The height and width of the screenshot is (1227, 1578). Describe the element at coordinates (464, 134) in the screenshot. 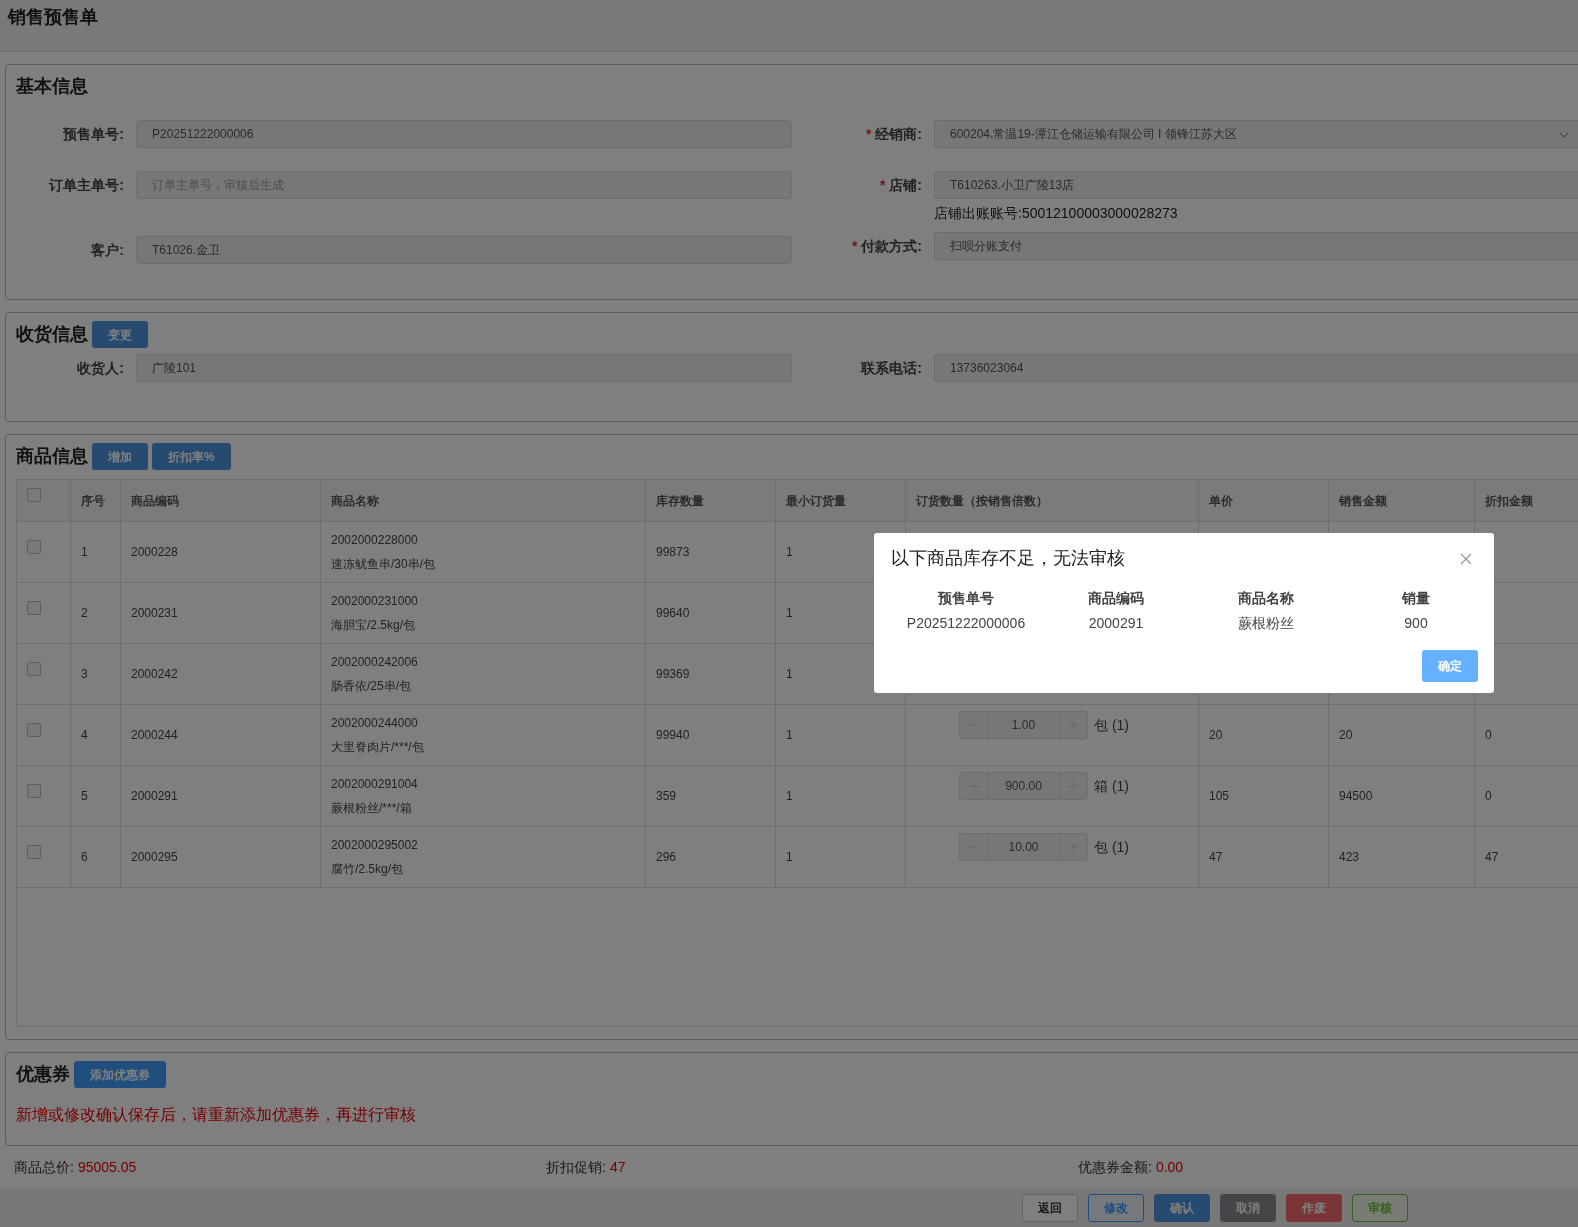

I see `input-field: P20251222000006` at that location.